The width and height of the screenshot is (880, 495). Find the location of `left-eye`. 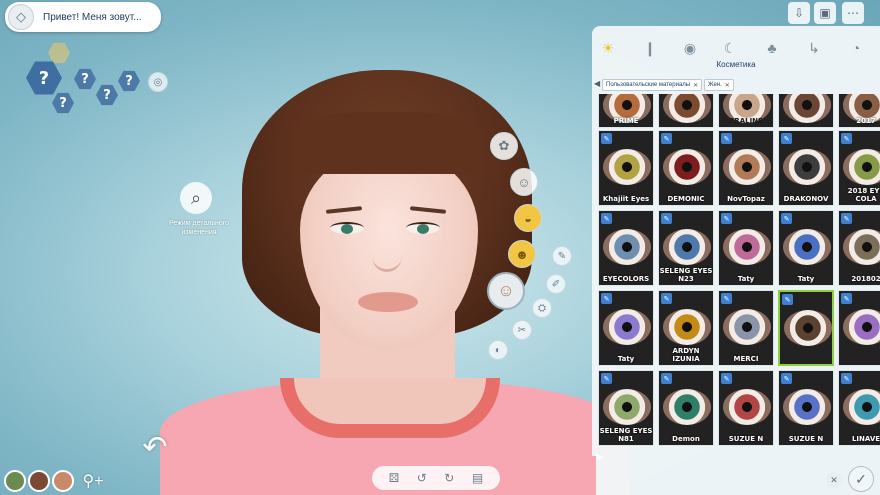

left-eye is located at coordinates (347, 228).